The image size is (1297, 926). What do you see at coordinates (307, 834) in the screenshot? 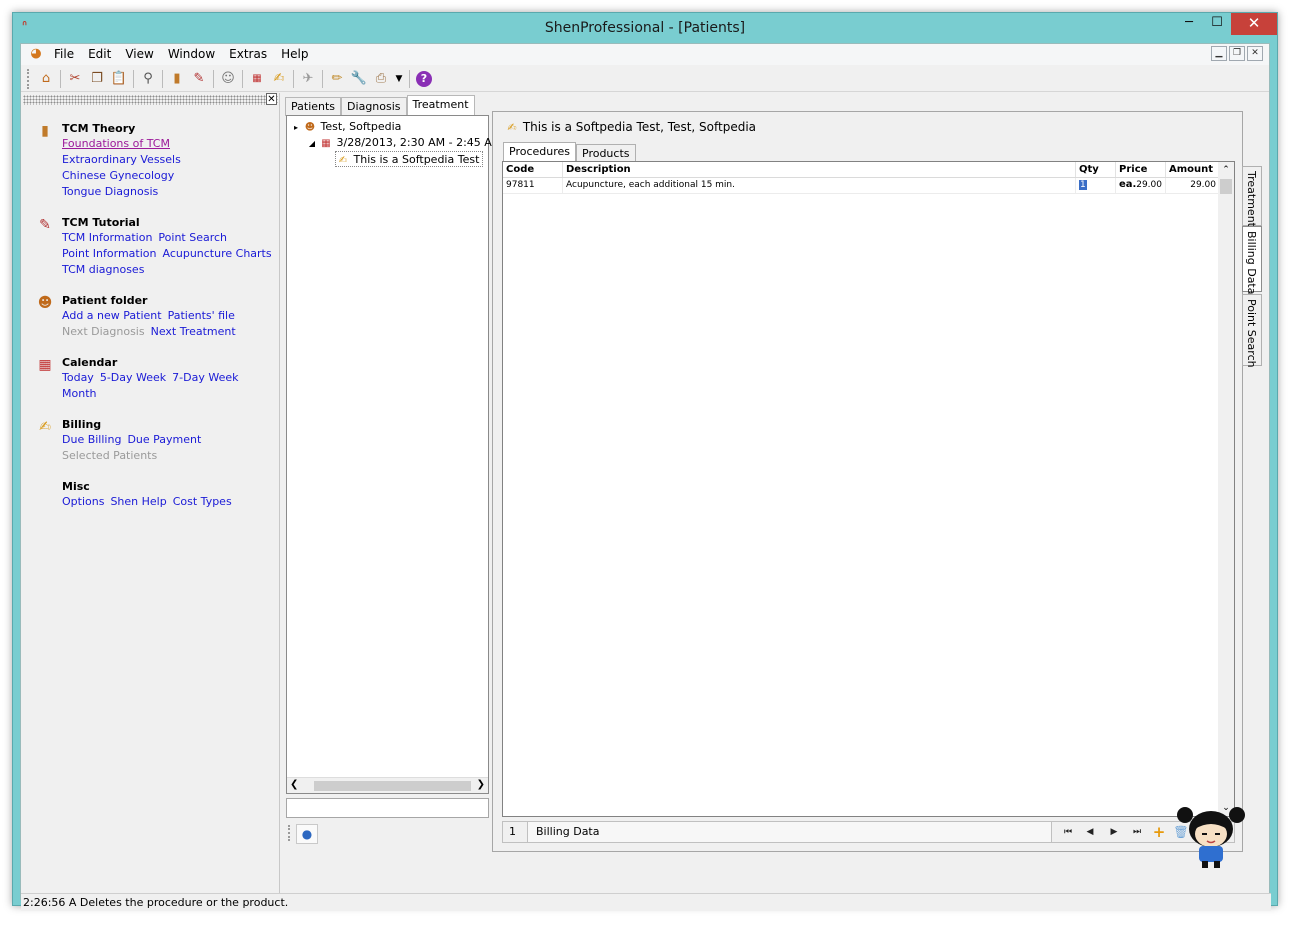
I see `new-item-button: ●` at bounding box center [307, 834].